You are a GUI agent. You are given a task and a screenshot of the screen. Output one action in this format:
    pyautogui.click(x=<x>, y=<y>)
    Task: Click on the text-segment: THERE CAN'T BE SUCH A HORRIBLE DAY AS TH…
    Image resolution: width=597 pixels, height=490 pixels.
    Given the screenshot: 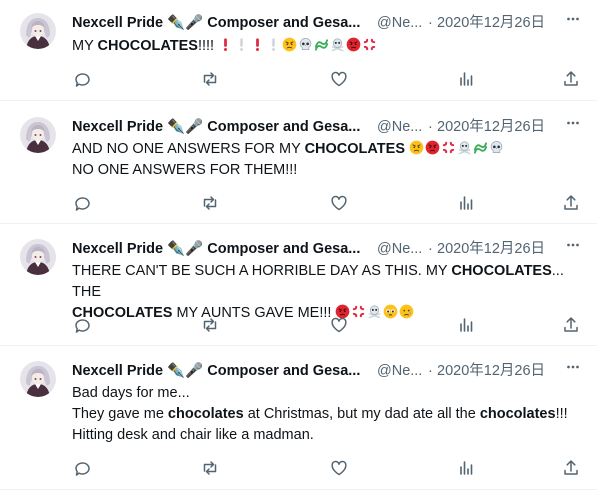 What is the action you would take?
    pyautogui.click(x=262, y=271)
    